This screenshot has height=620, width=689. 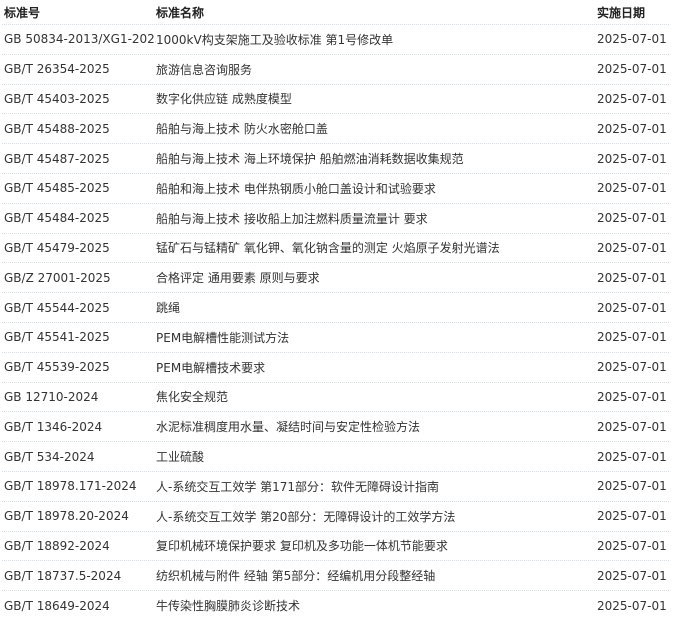 I want to click on standard-name: 纺织机械与附件 经轴 第5部分：经编机用分段整经轴, so click(x=376, y=575).